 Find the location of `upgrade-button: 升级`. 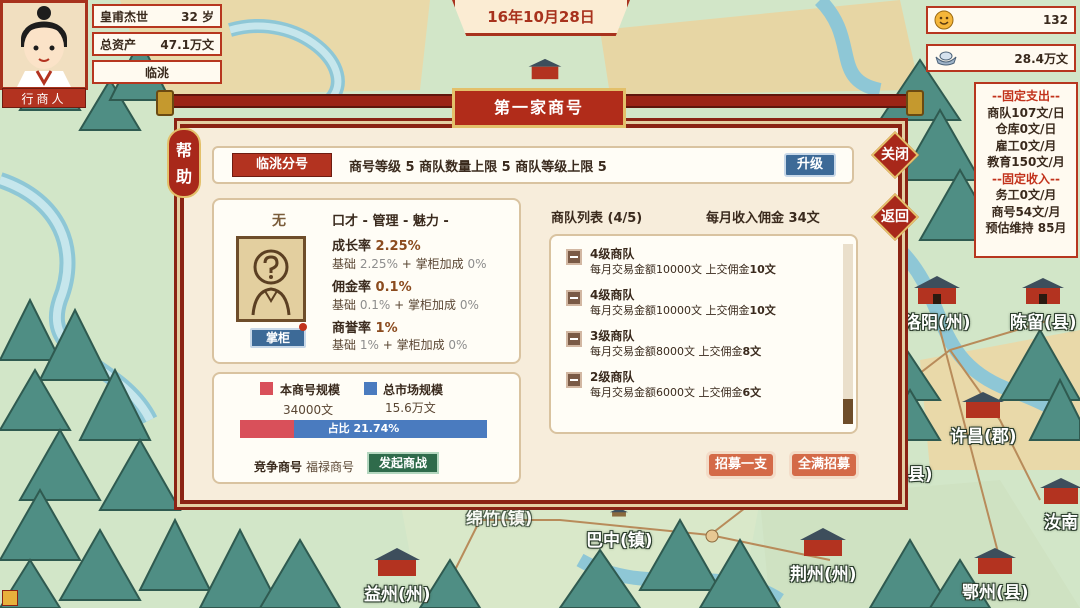

upgrade-button: 升级 is located at coordinates (810, 165).